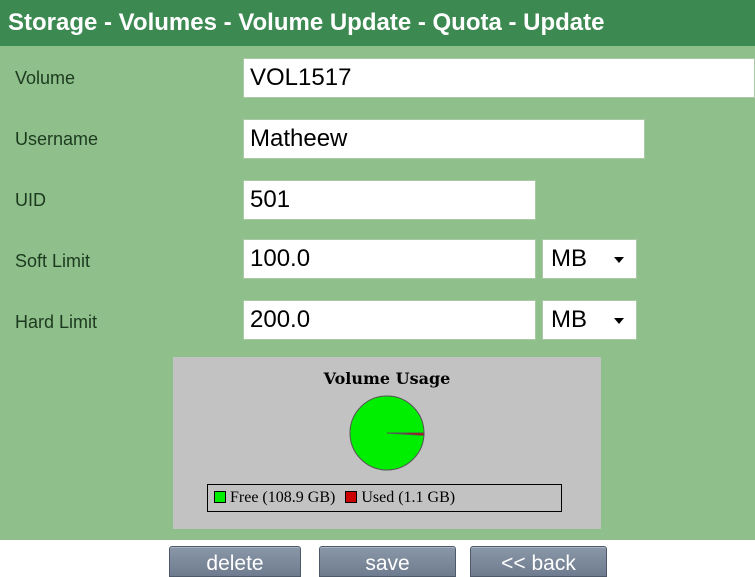  What do you see at coordinates (389, 259) in the screenshot?
I see `soft-limit-field: 100.0` at bounding box center [389, 259].